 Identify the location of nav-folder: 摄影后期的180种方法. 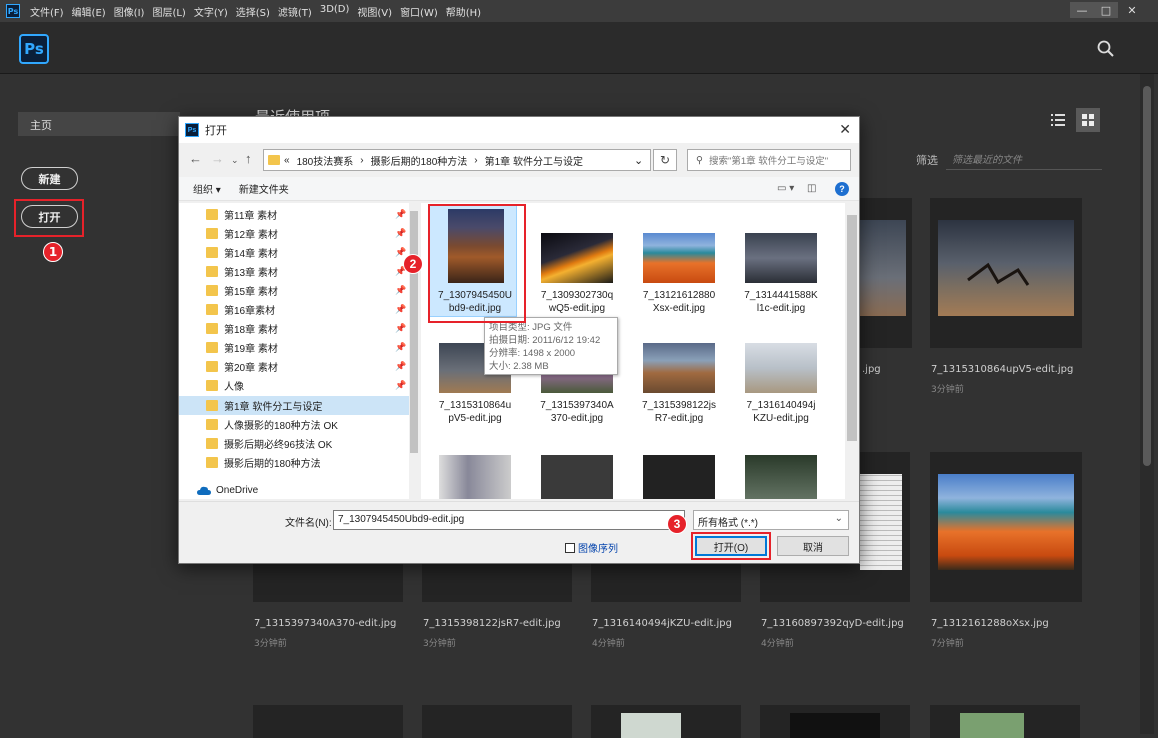
(294, 462).